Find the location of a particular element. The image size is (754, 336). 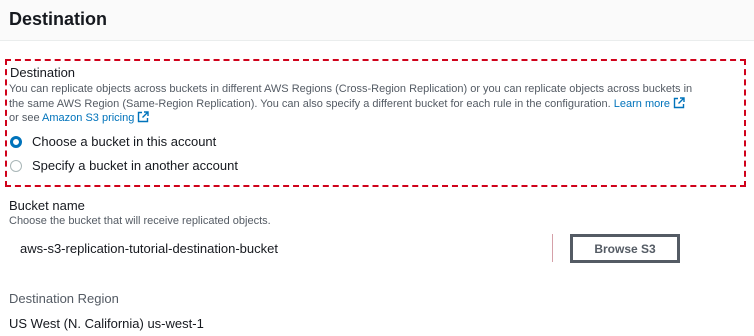

bucket-name-input is located at coordinates (281, 248).